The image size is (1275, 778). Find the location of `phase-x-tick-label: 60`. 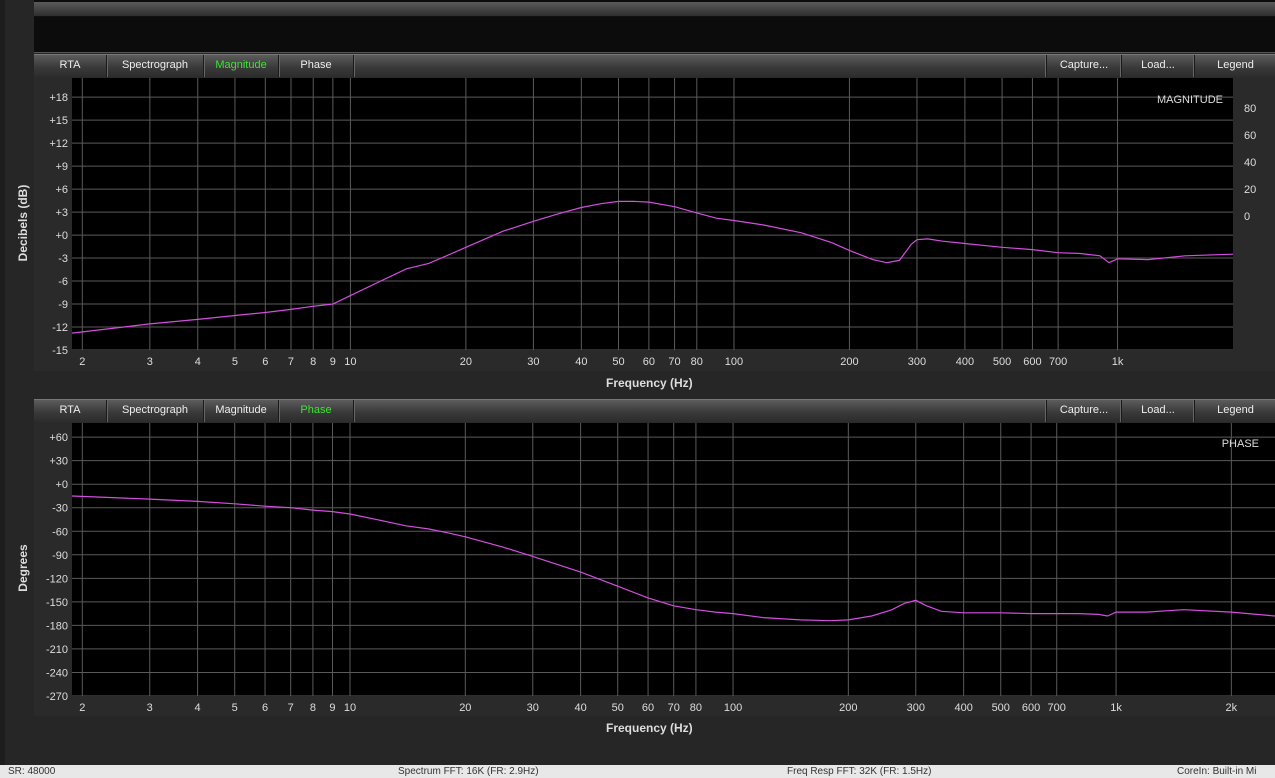

phase-x-tick-label: 60 is located at coordinates (648, 708).